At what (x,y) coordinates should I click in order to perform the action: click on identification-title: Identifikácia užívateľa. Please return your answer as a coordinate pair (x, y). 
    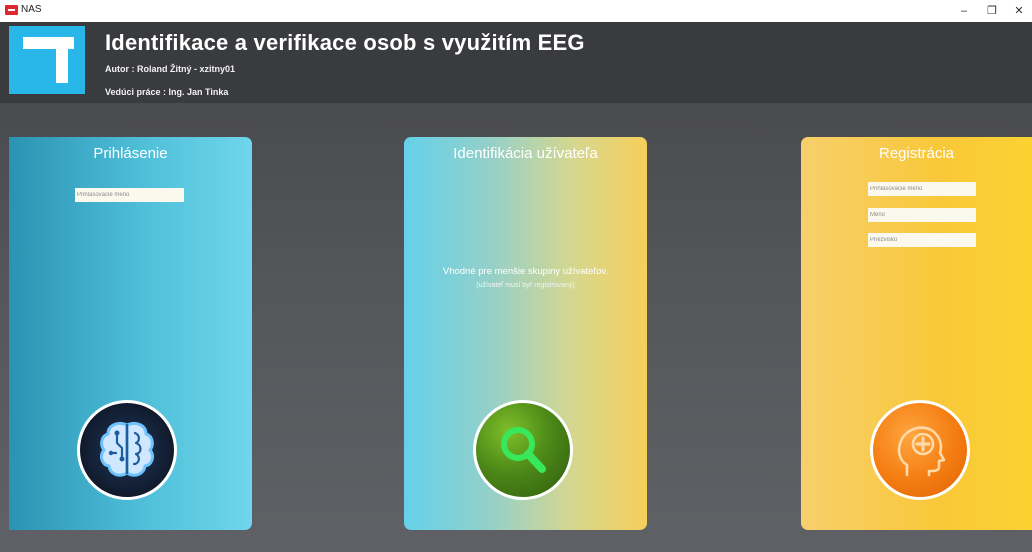
    Looking at the image, I should click on (525, 153).